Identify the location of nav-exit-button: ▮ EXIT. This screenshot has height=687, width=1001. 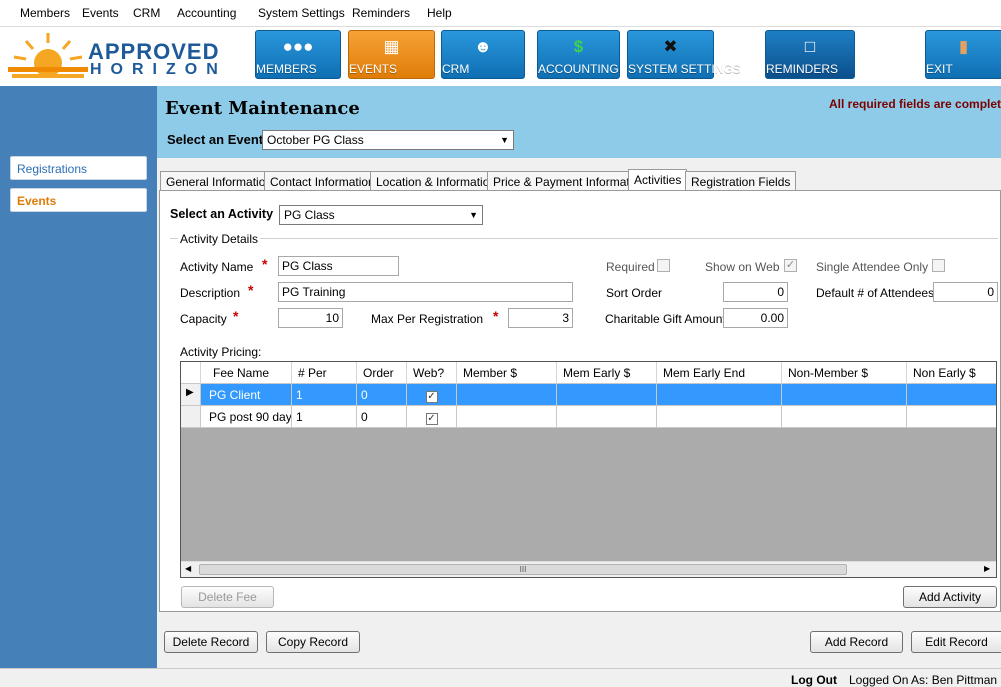
(963, 54).